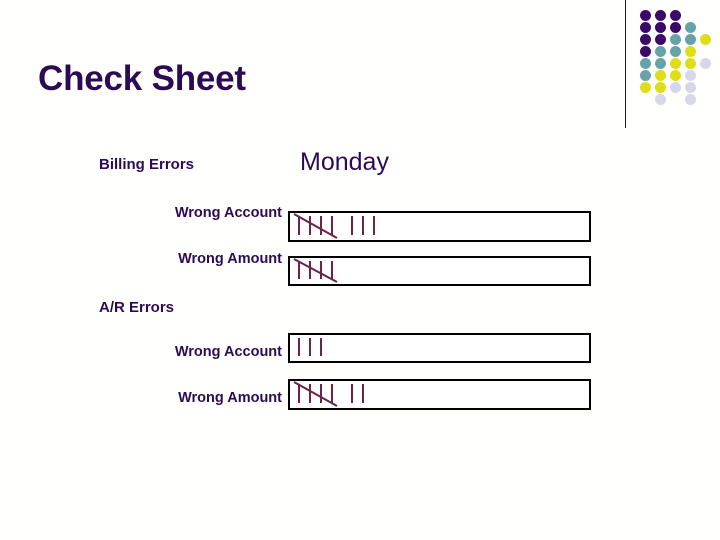 Image resolution: width=720 pixels, height=540 pixels. Describe the element at coordinates (439, 394) in the screenshot. I see `tally-box-ar-wrong-amount` at that location.